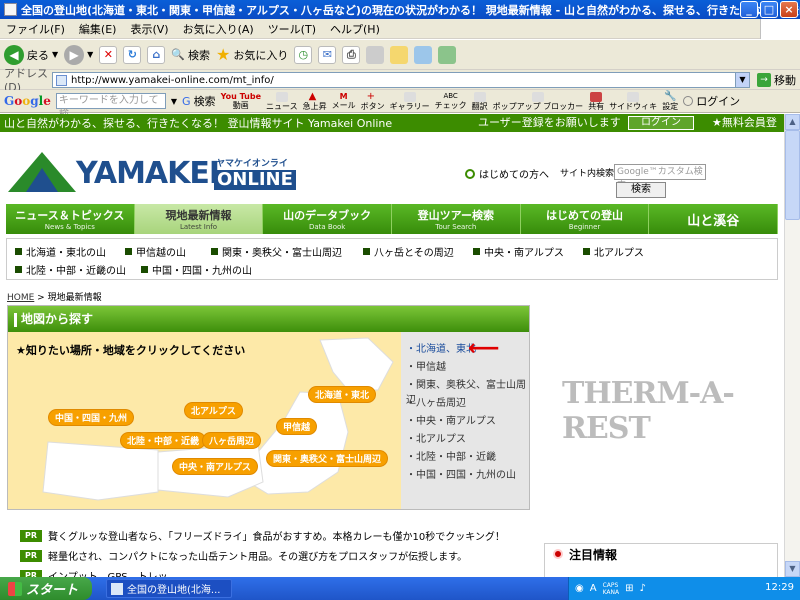  Describe the element at coordinates (641, 190) in the screenshot. I see `site-search-button: 検索` at that location.